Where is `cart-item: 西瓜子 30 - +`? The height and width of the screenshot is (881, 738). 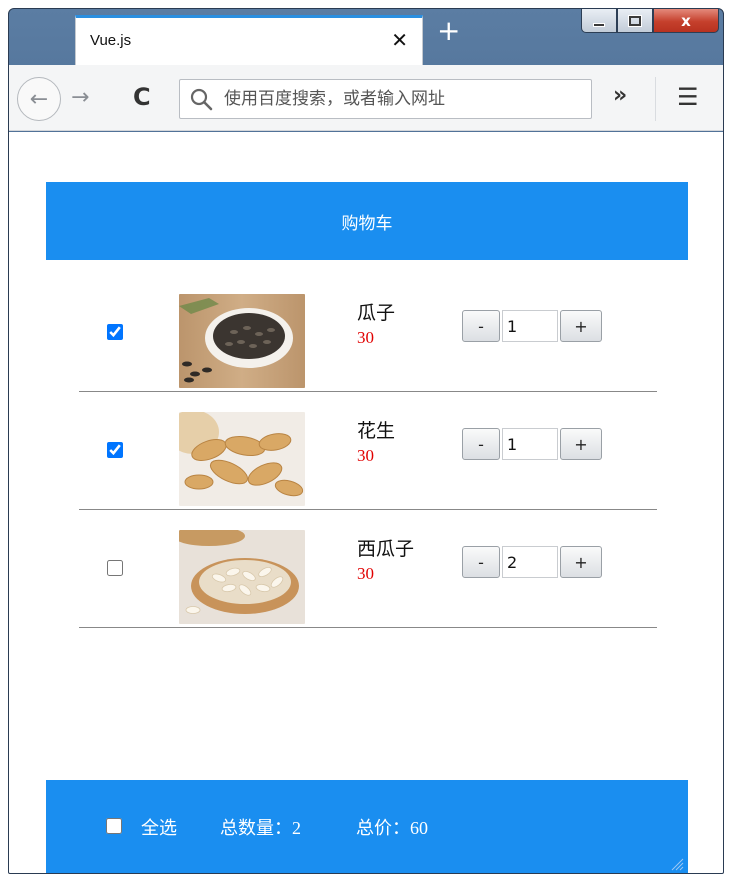 cart-item: 西瓜子 30 - + is located at coordinates (368, 569).